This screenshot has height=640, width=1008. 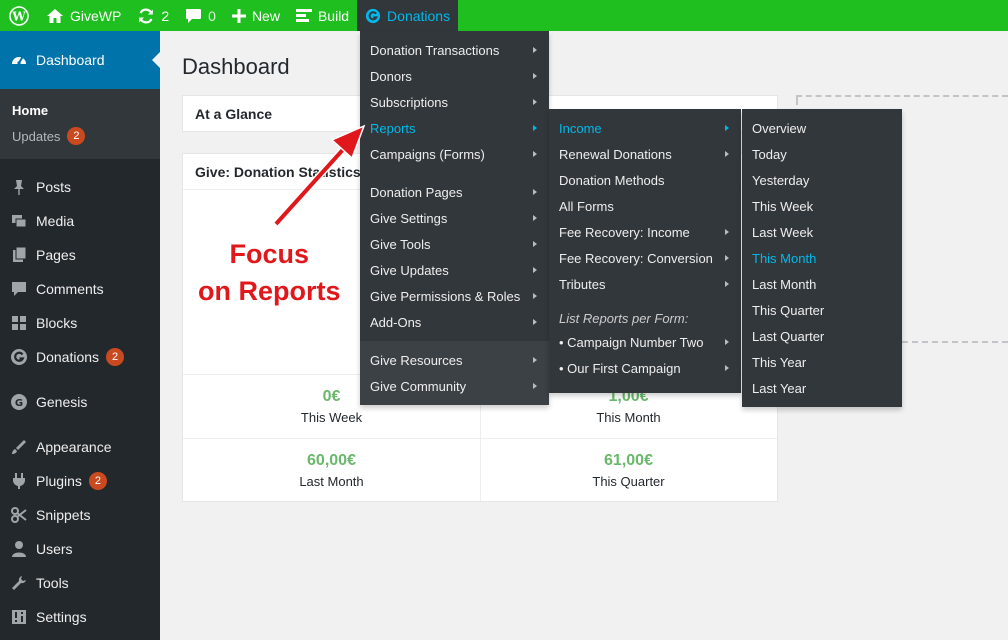 I want to click on income-item-last-quarter: Last Quarter, so click(x=822, y=336).